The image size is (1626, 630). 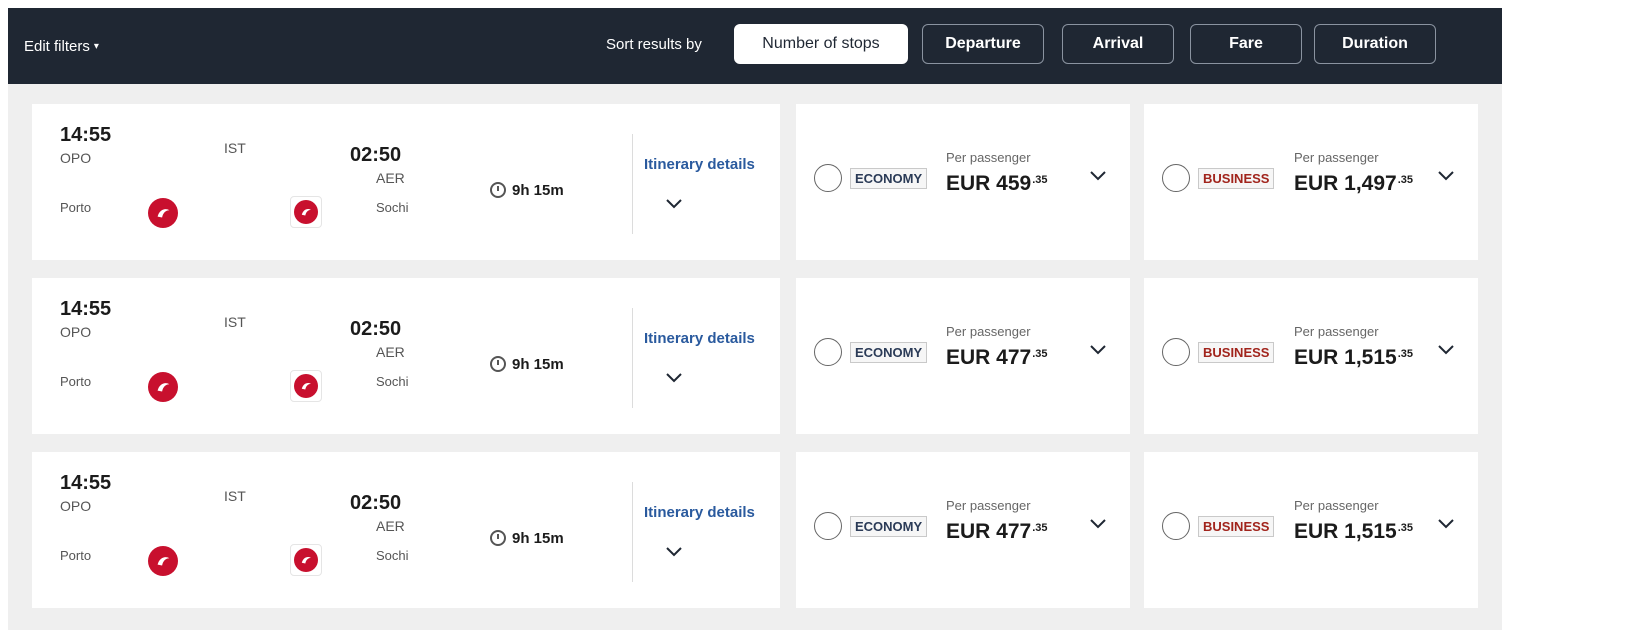 I want to click on edit-filters-label: Edit filters, so click(x=57, y=46).